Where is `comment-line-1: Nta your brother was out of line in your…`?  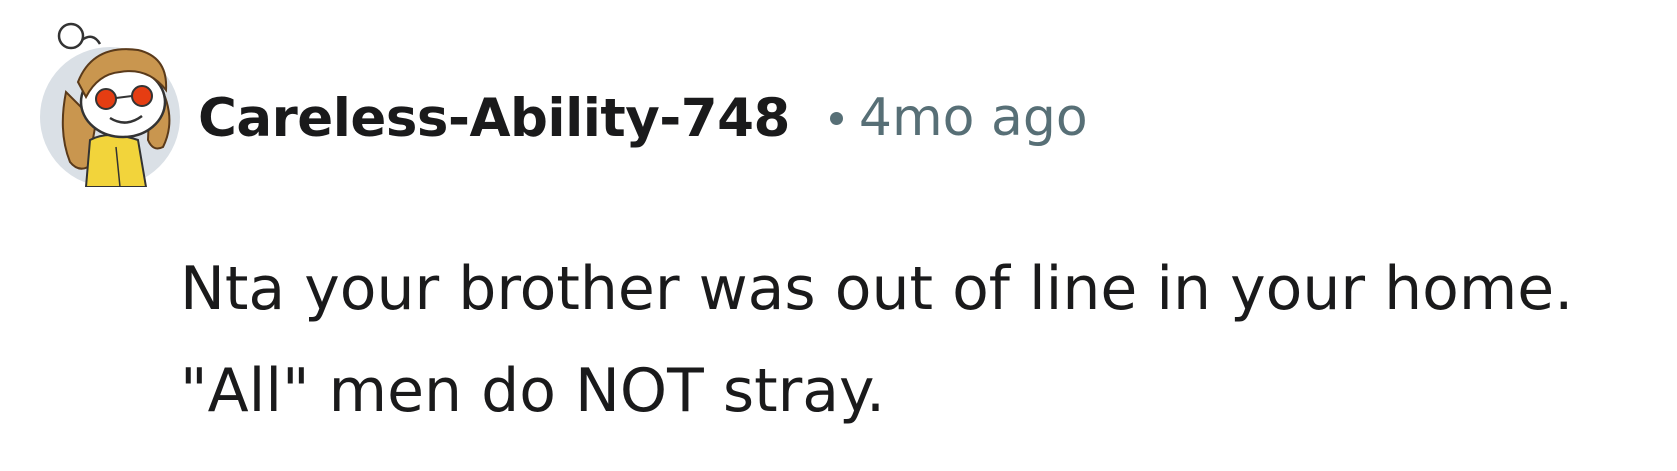
comment-line-1: Nta your brother was out of line in your… is located at coordinates (877, 289).